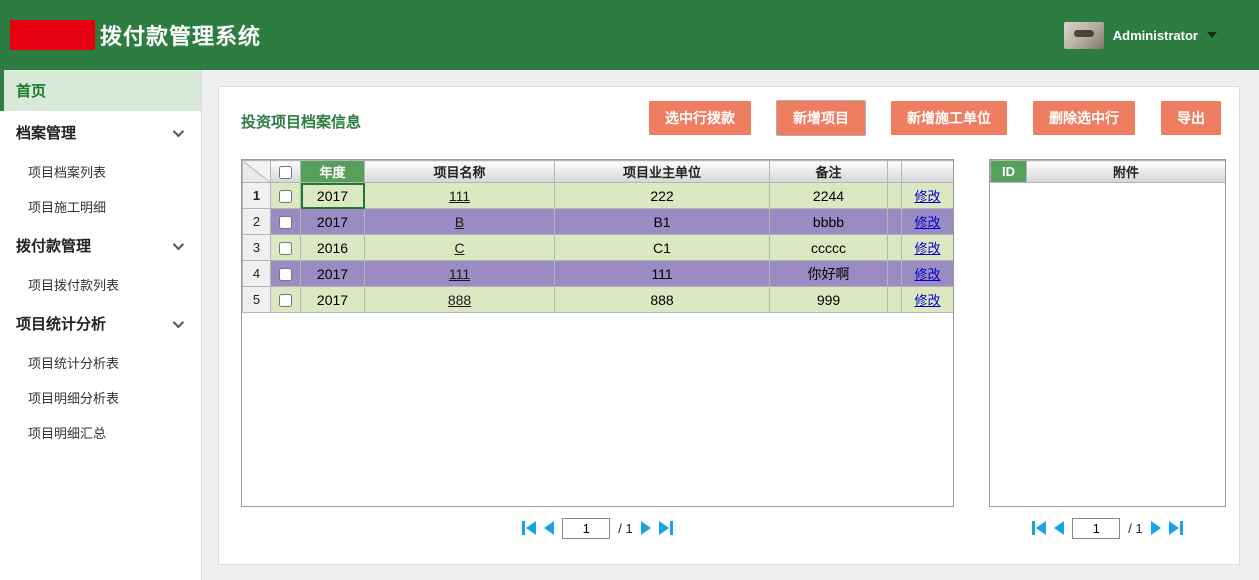 Image resolution: width=1259 pixels, height=580 pixels. What do you see at coordinates (828, 195) in the screenshot?
I see `cell-remark: 2244` at bounding box center [828, 195].